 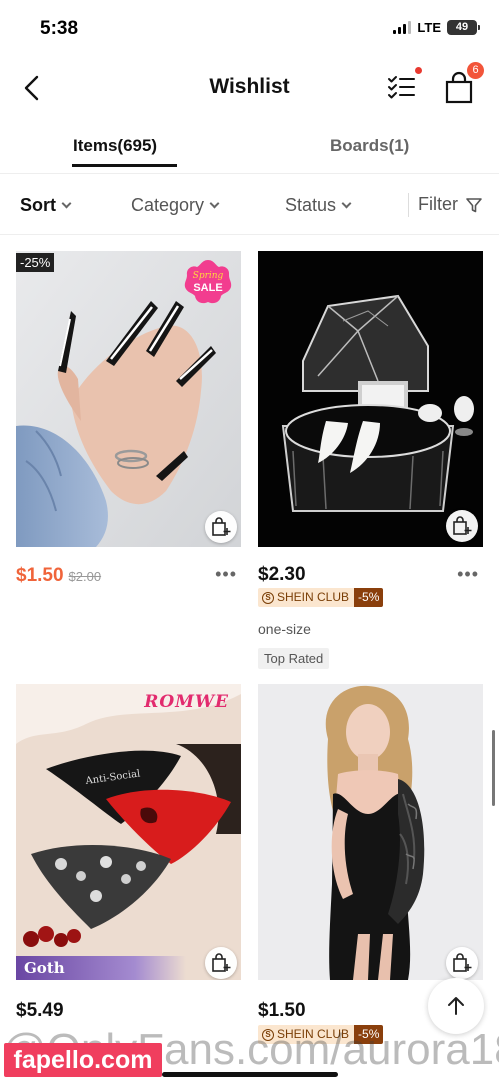 I want to click on club-discount: -5%, so click(x=369, y=597).